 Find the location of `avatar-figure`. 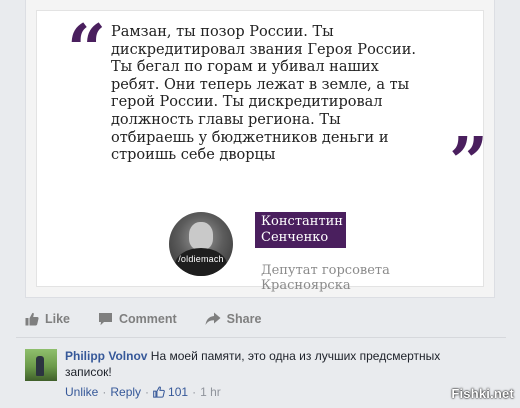

avatar-figure is located at coordinates (40, 366).